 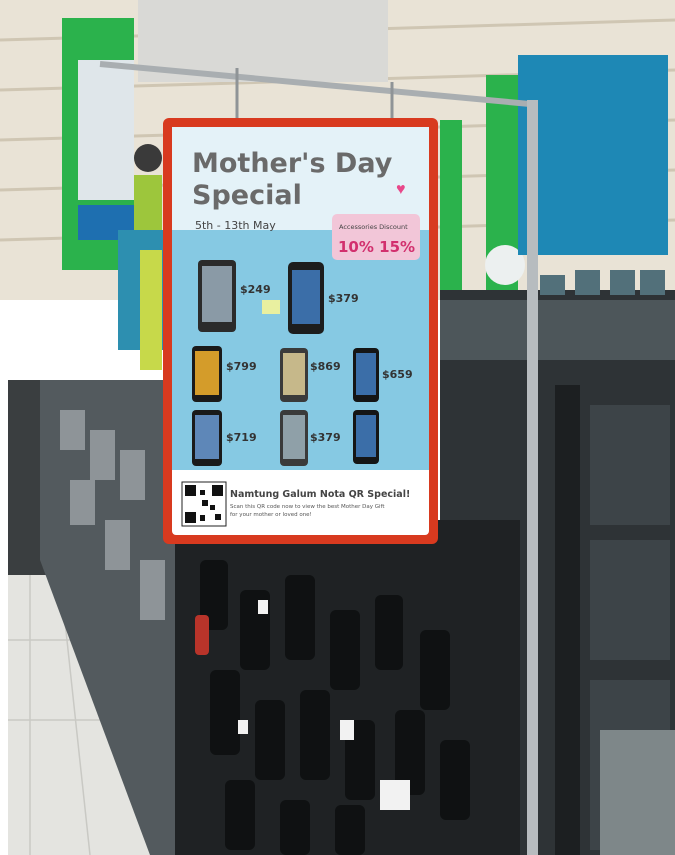 I want to click on poster-date-range: 5th - 13th May, so click(x=235, y=225).